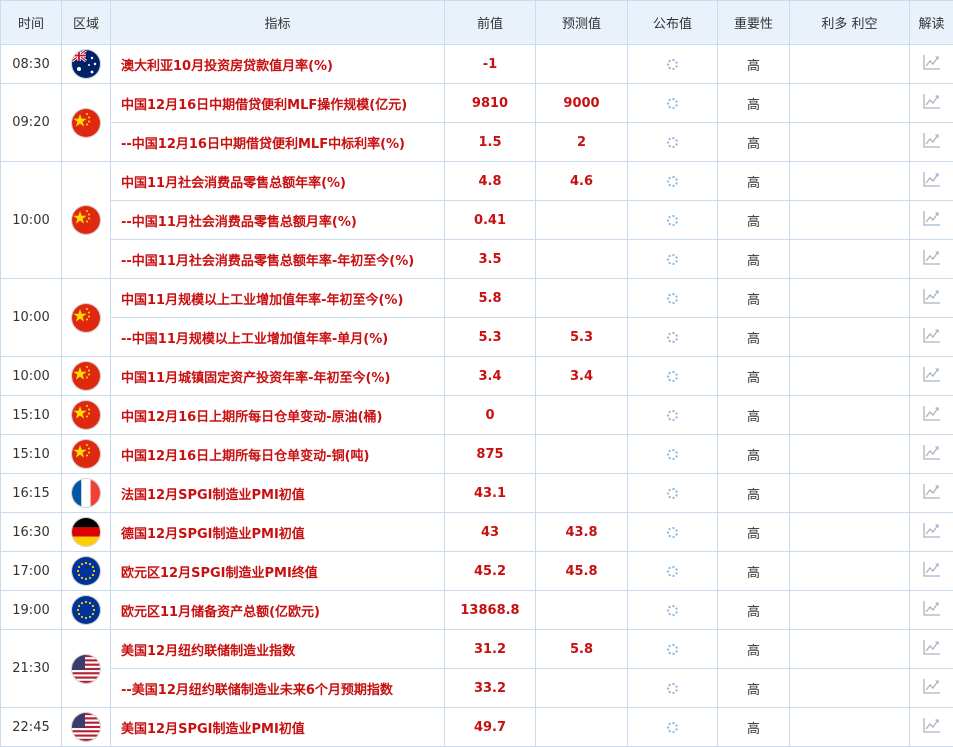  I want to click on indicator-name: 中国12月16日上期所每日仓单变动-原油(桶), so click(278, 415).